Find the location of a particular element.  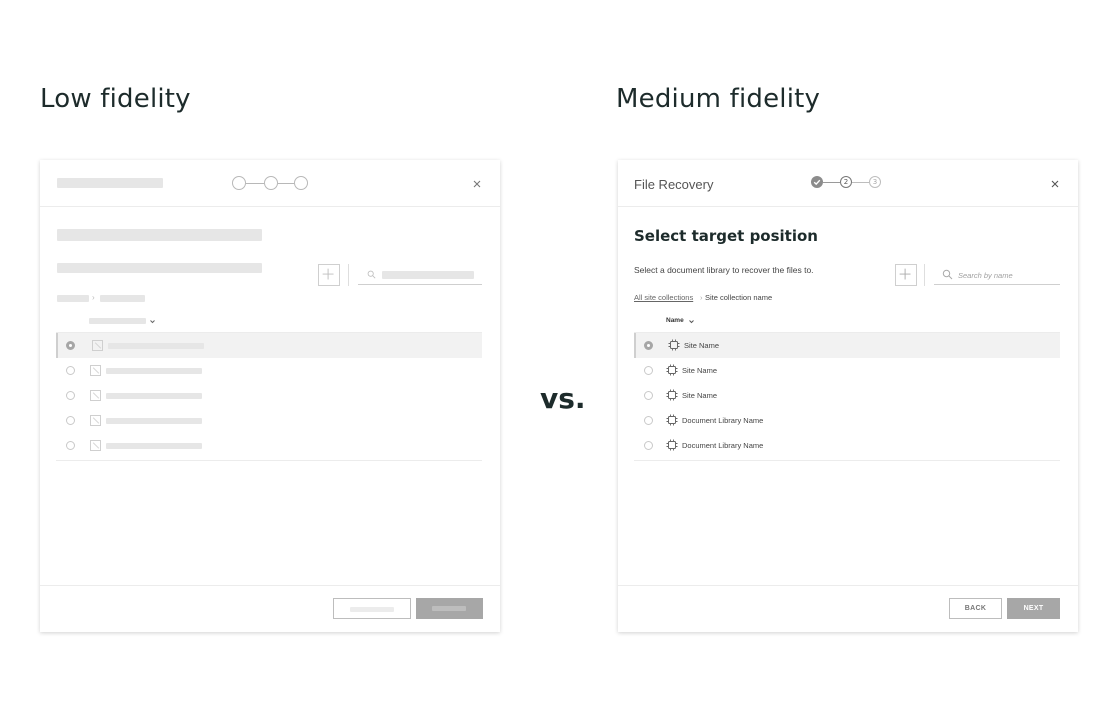

next-button-placeholder is located at coordinates (449, 608).